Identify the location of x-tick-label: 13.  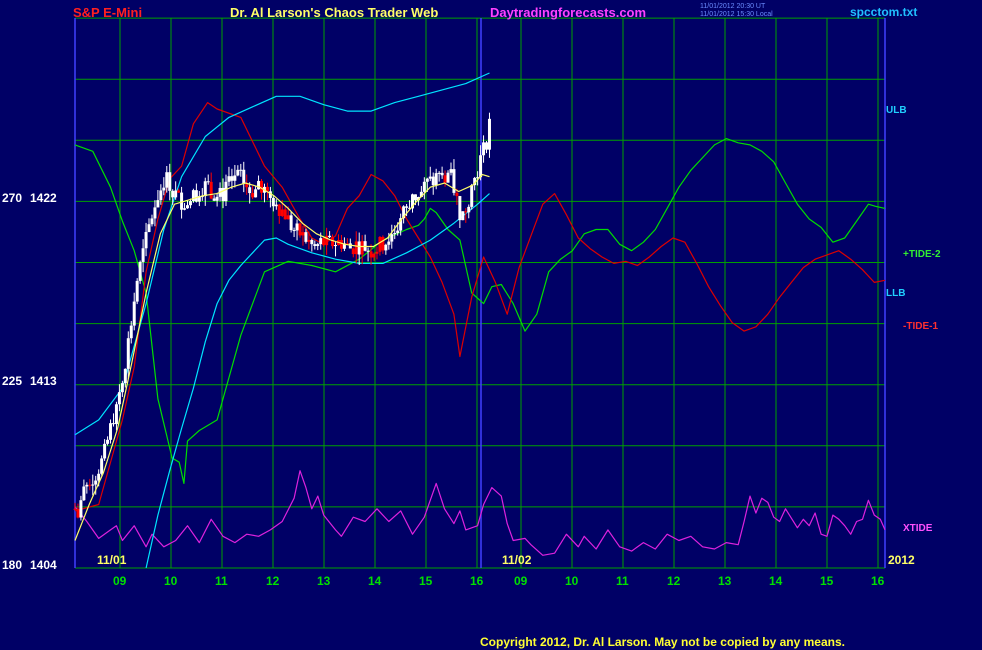
(725, 581).